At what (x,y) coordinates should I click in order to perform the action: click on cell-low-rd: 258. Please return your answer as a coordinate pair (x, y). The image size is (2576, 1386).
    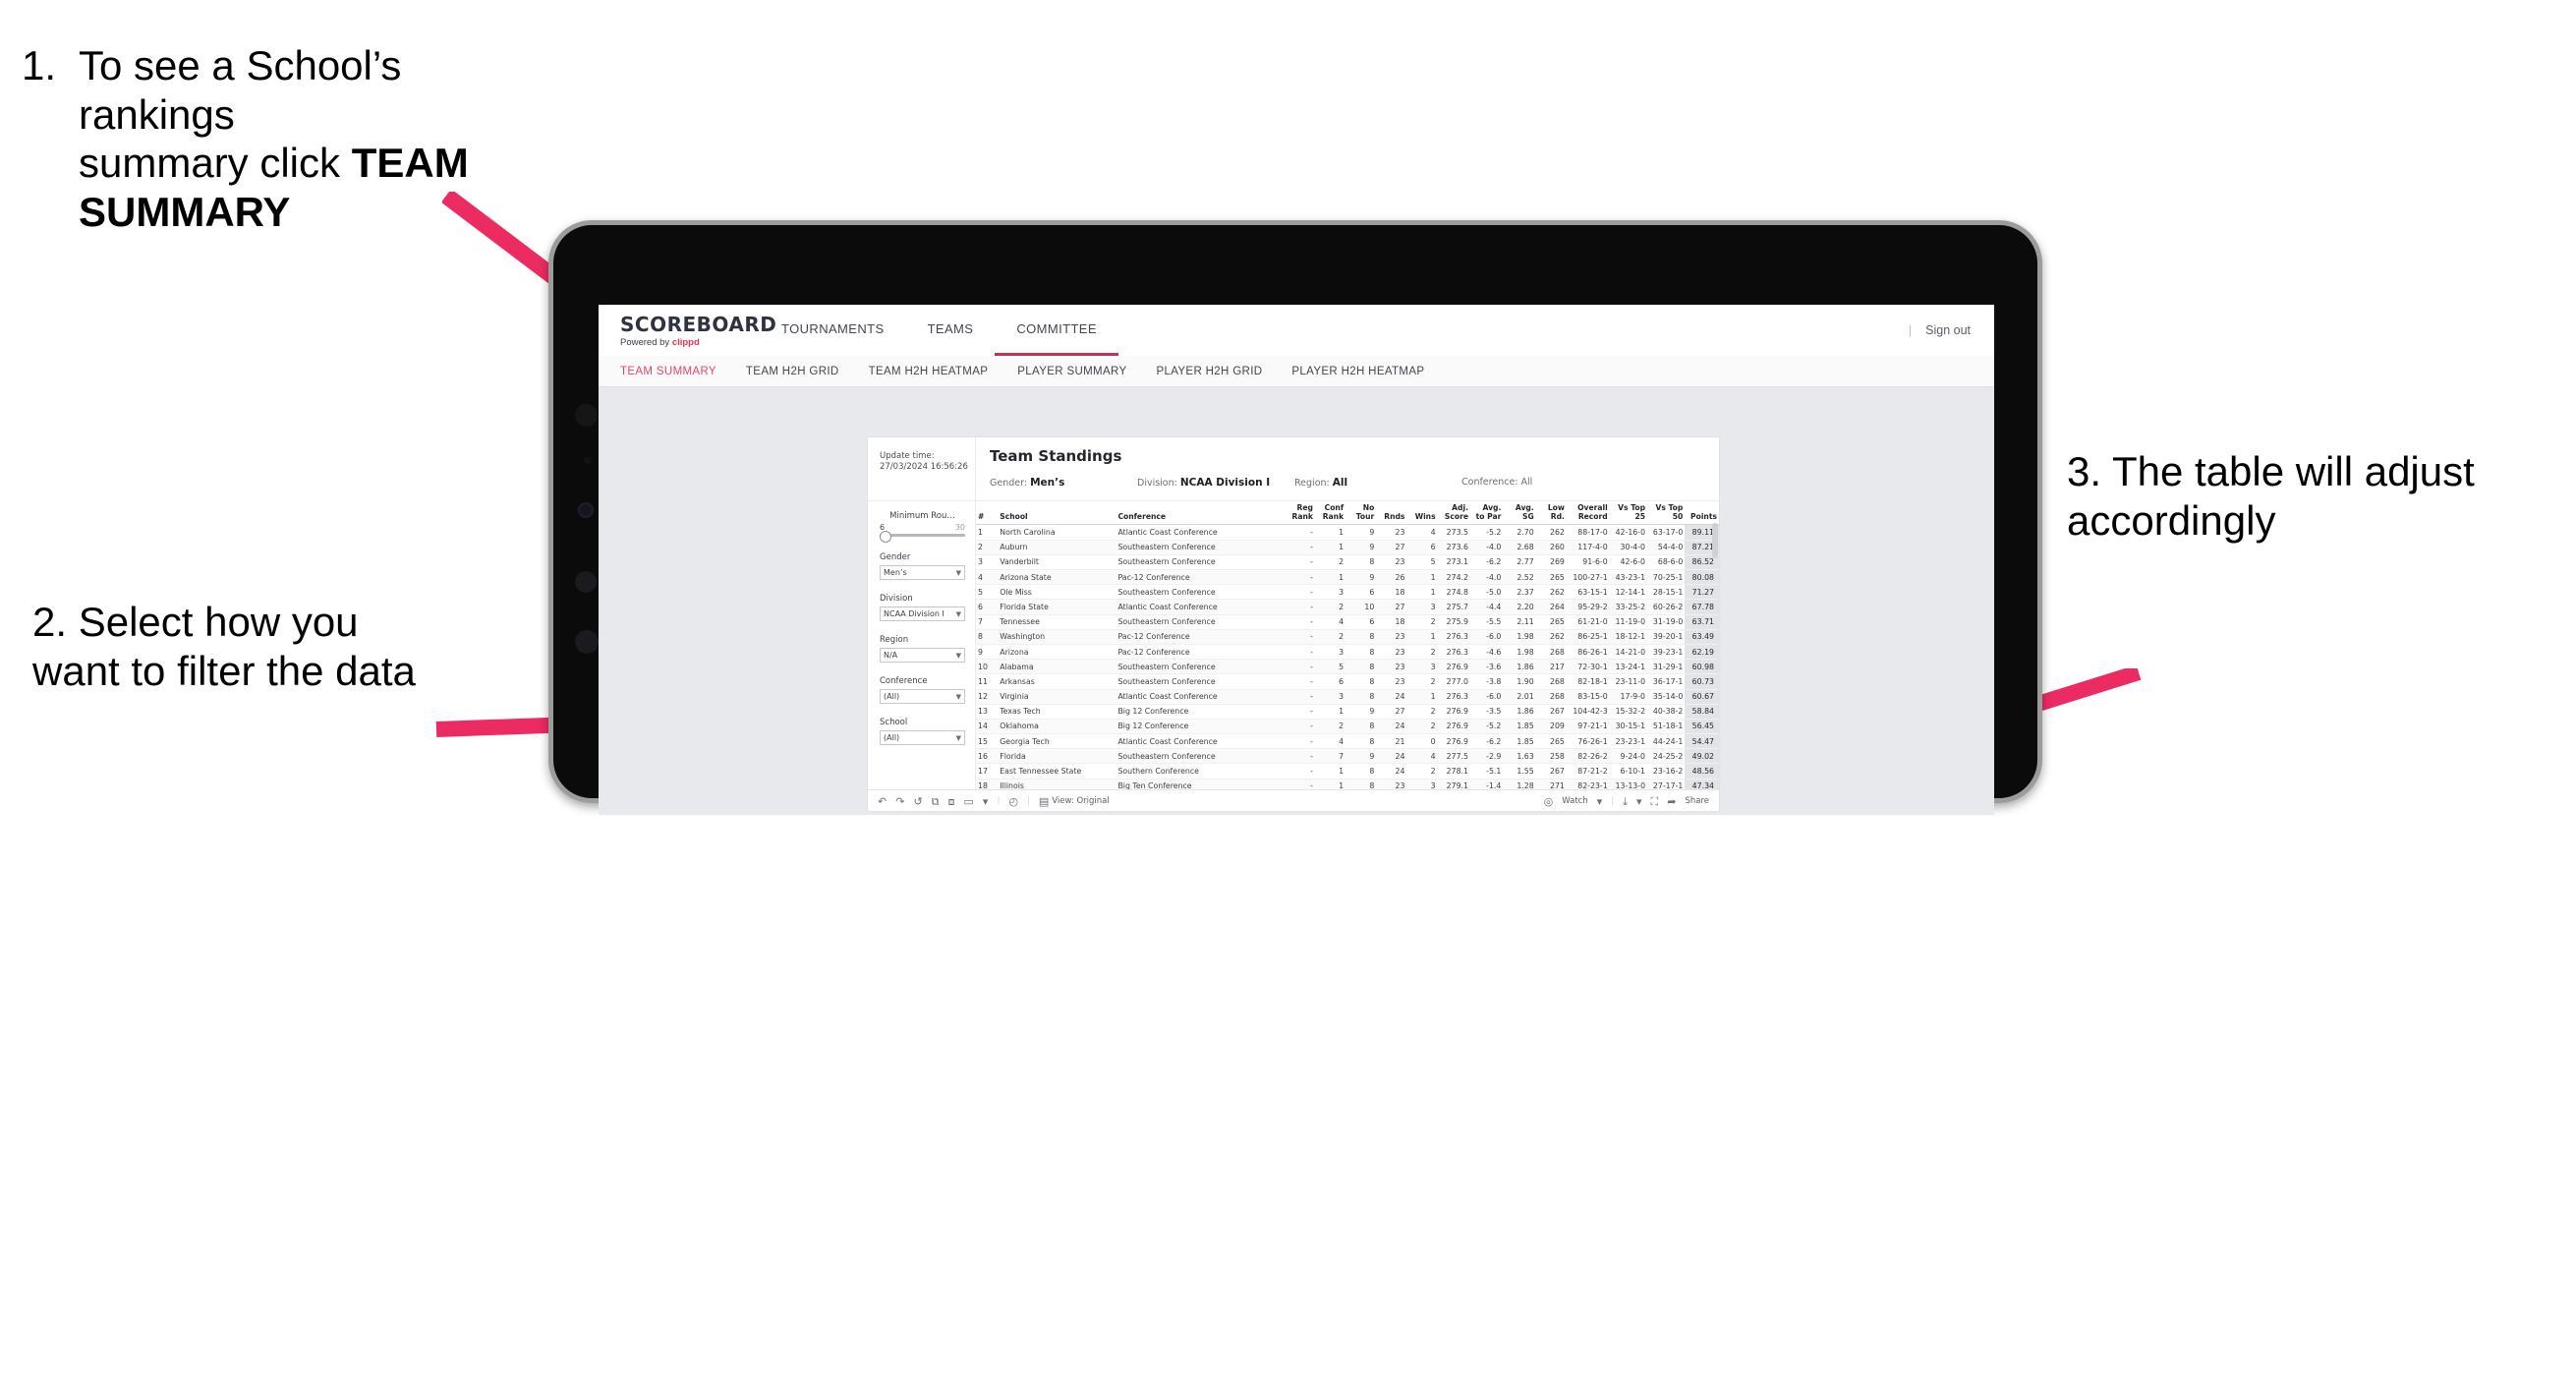
    Looking at the image, I should click on (1551, 756).